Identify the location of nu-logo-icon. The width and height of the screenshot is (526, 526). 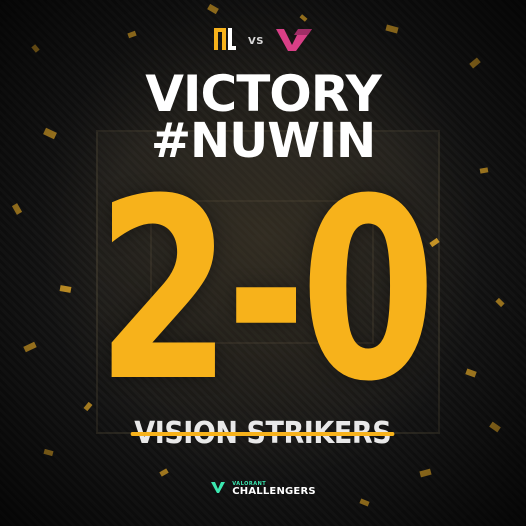
(225, 41).